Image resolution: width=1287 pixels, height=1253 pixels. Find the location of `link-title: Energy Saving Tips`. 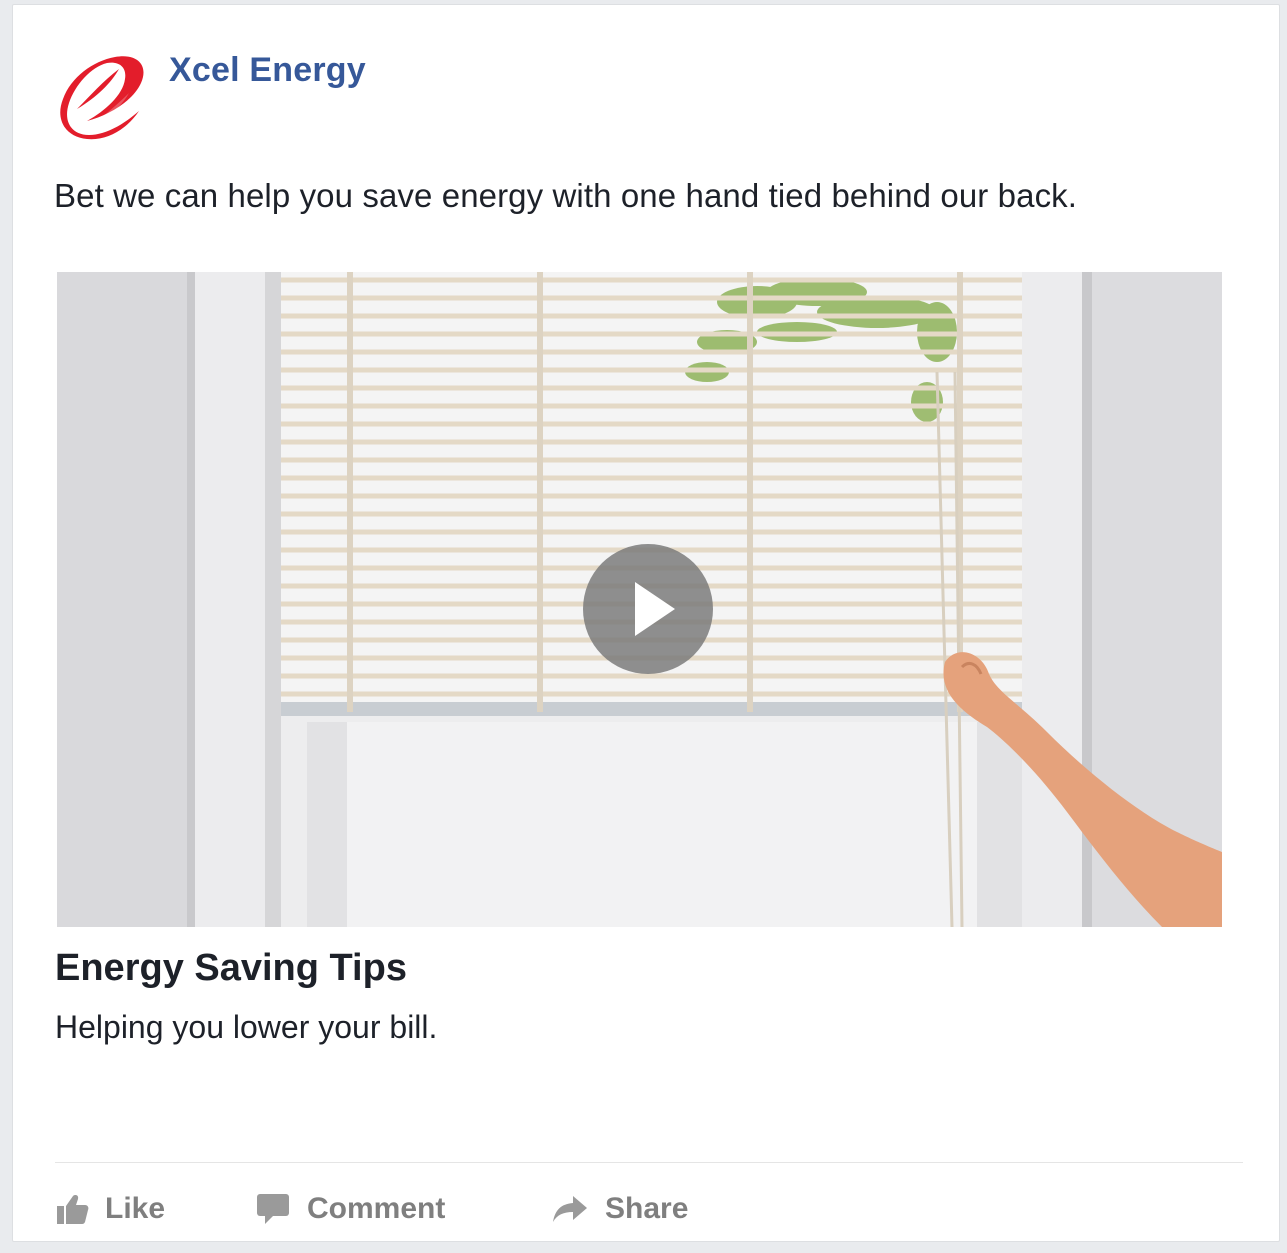

link-title: Energy Saving Tips is located at coordinates (231, 968).